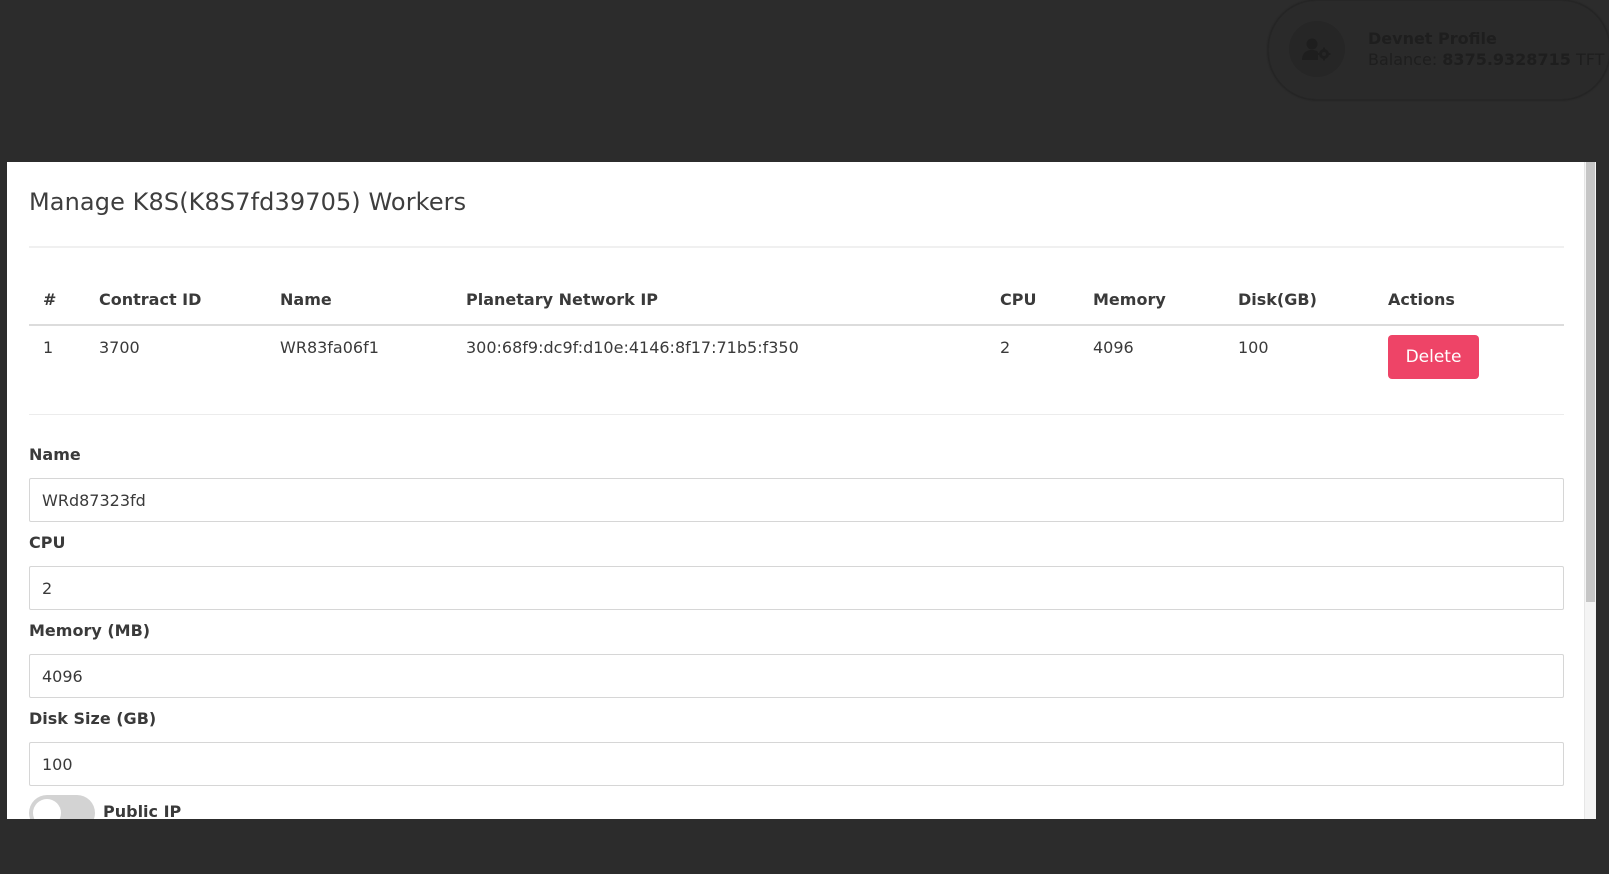  I want to click on column-header-cpu: CPU, so click(1032, 300).